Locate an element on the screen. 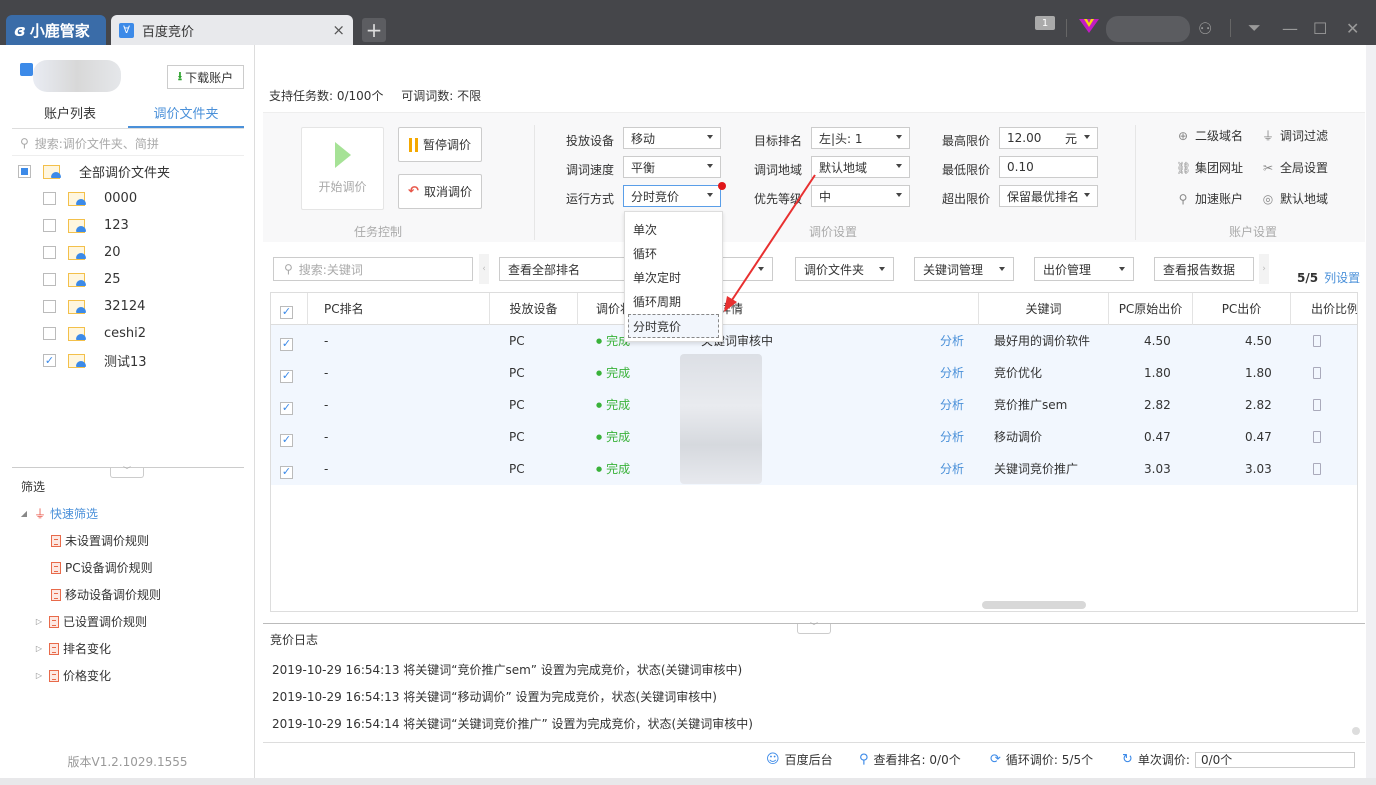  folder-item: 0000 is located at coordinates (128, 198).